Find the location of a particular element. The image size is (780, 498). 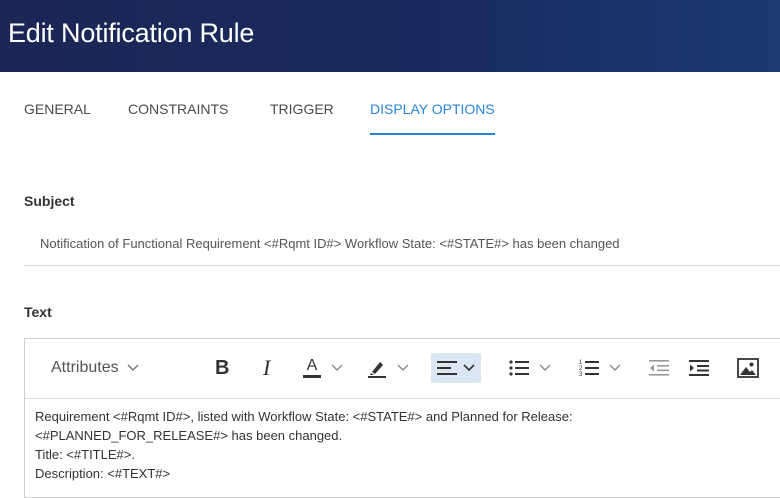

indent-button is located at coordinates (699, 368).